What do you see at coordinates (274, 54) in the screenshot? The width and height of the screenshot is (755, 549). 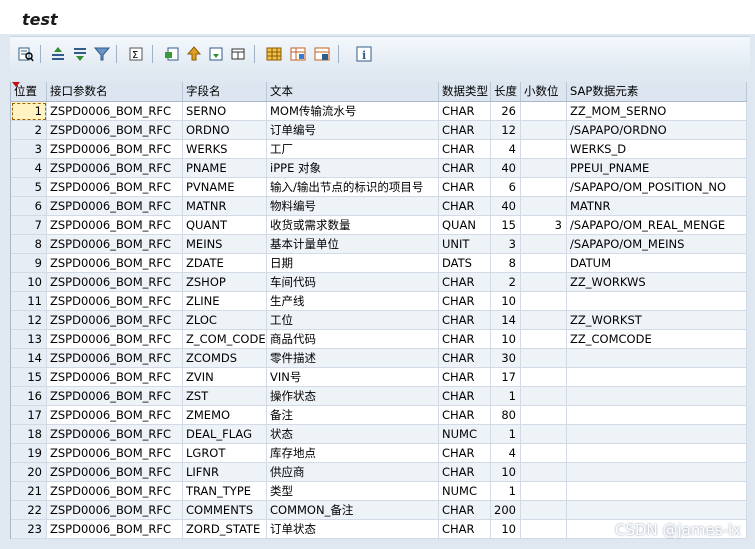 I see `layout-icon` at bounding box center [274, 54].